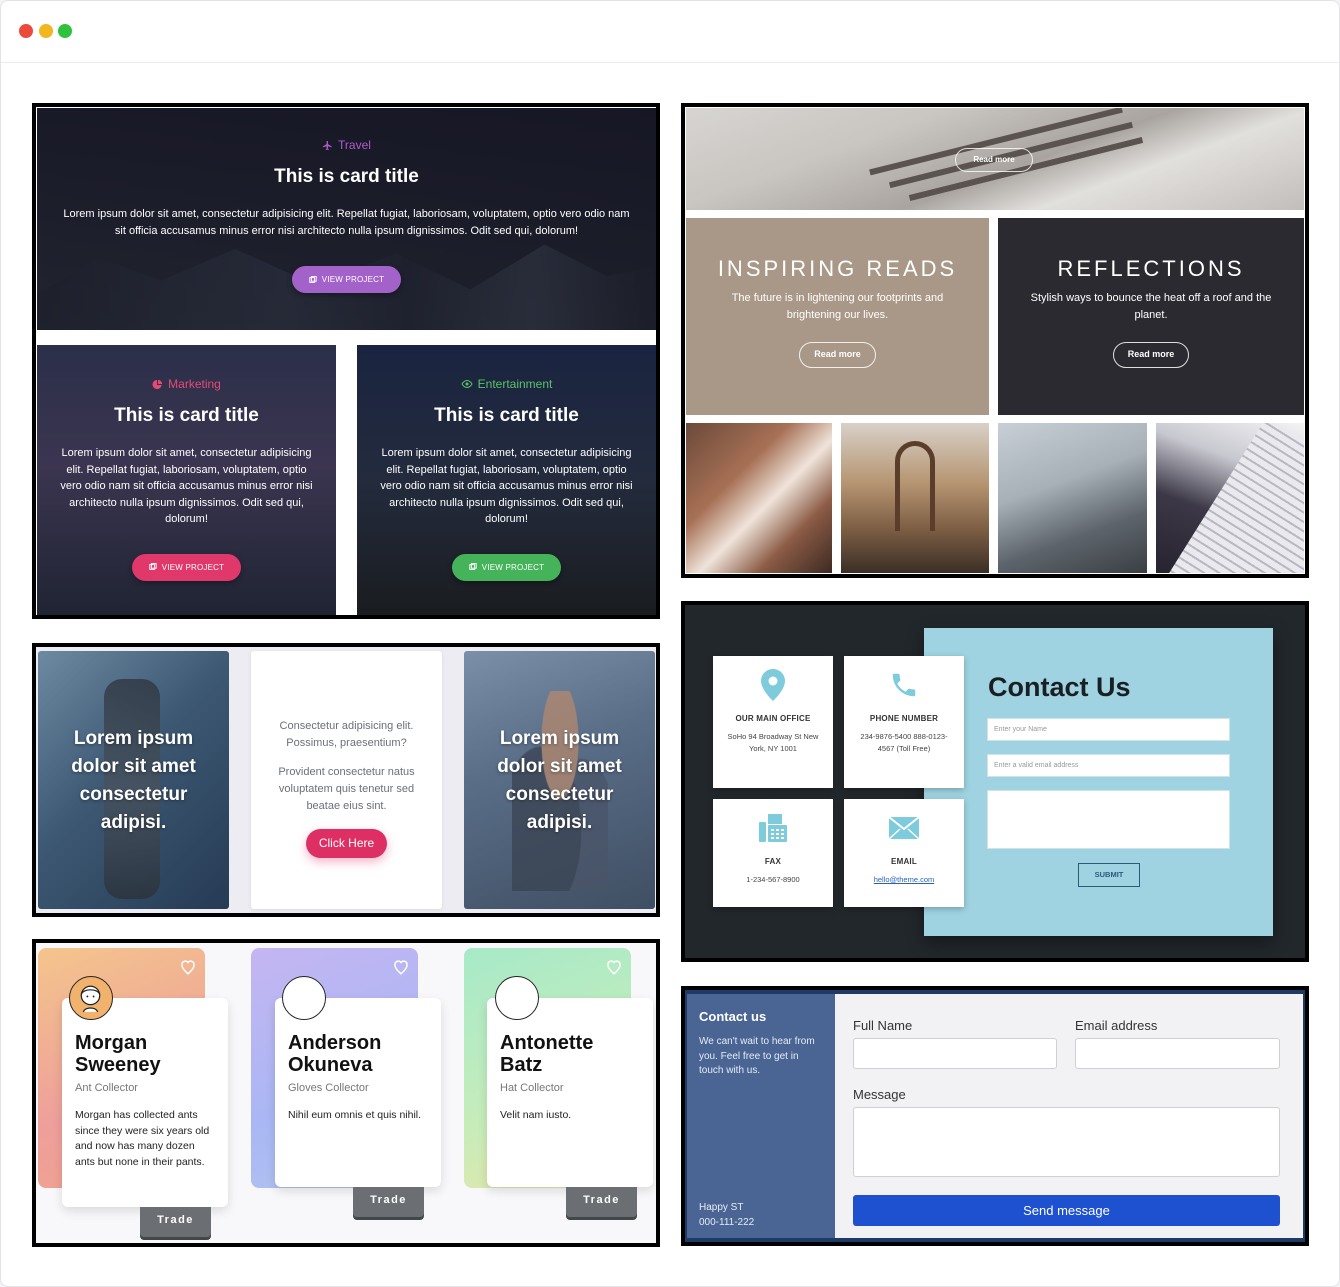 The image size is (1340, 1287). What do you see at coordinates (65, 31) in the screenshot?
I see `maximize-window-button` at bounding box center [65, 31].